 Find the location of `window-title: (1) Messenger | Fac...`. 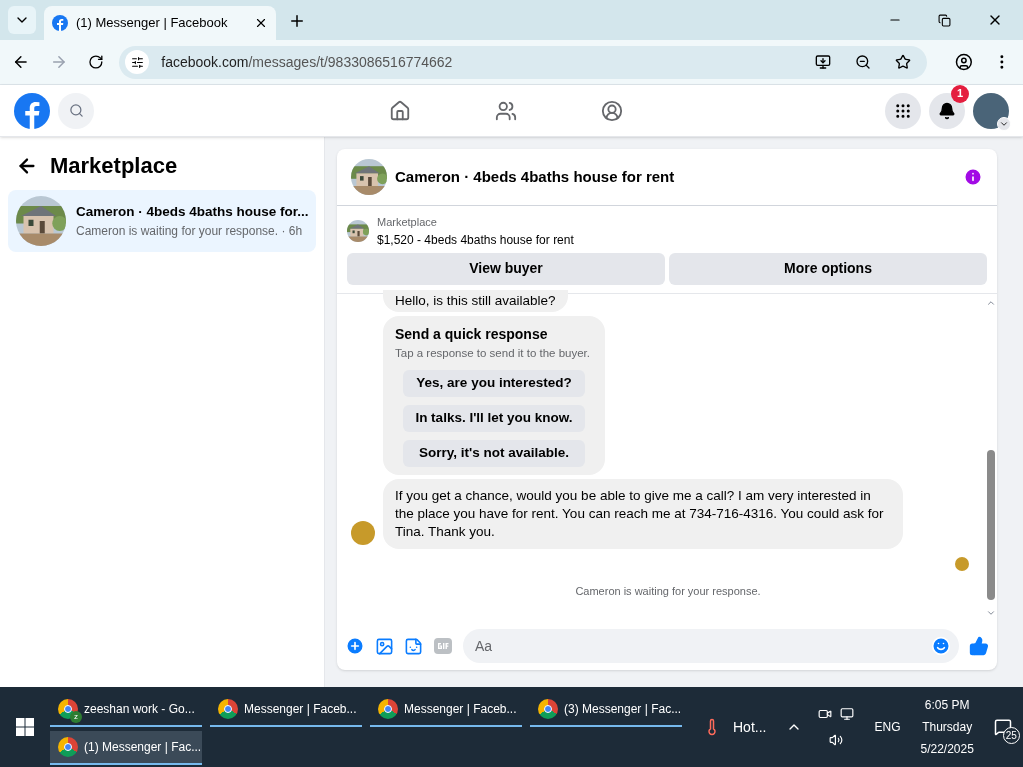

window-title: (1) Messenger | Fac... is located at coordinates (143, 747).